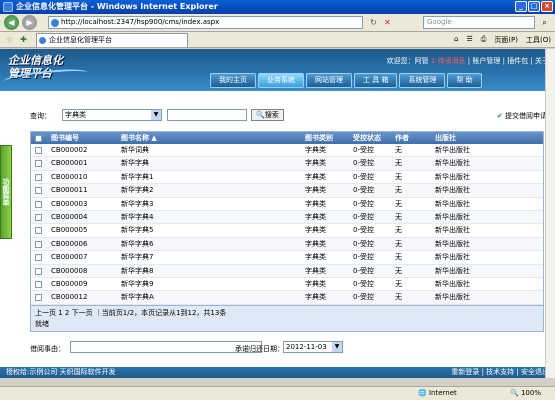 The image size is (555, 400). I want to click on query-label: 查询：, so click(40, 116).